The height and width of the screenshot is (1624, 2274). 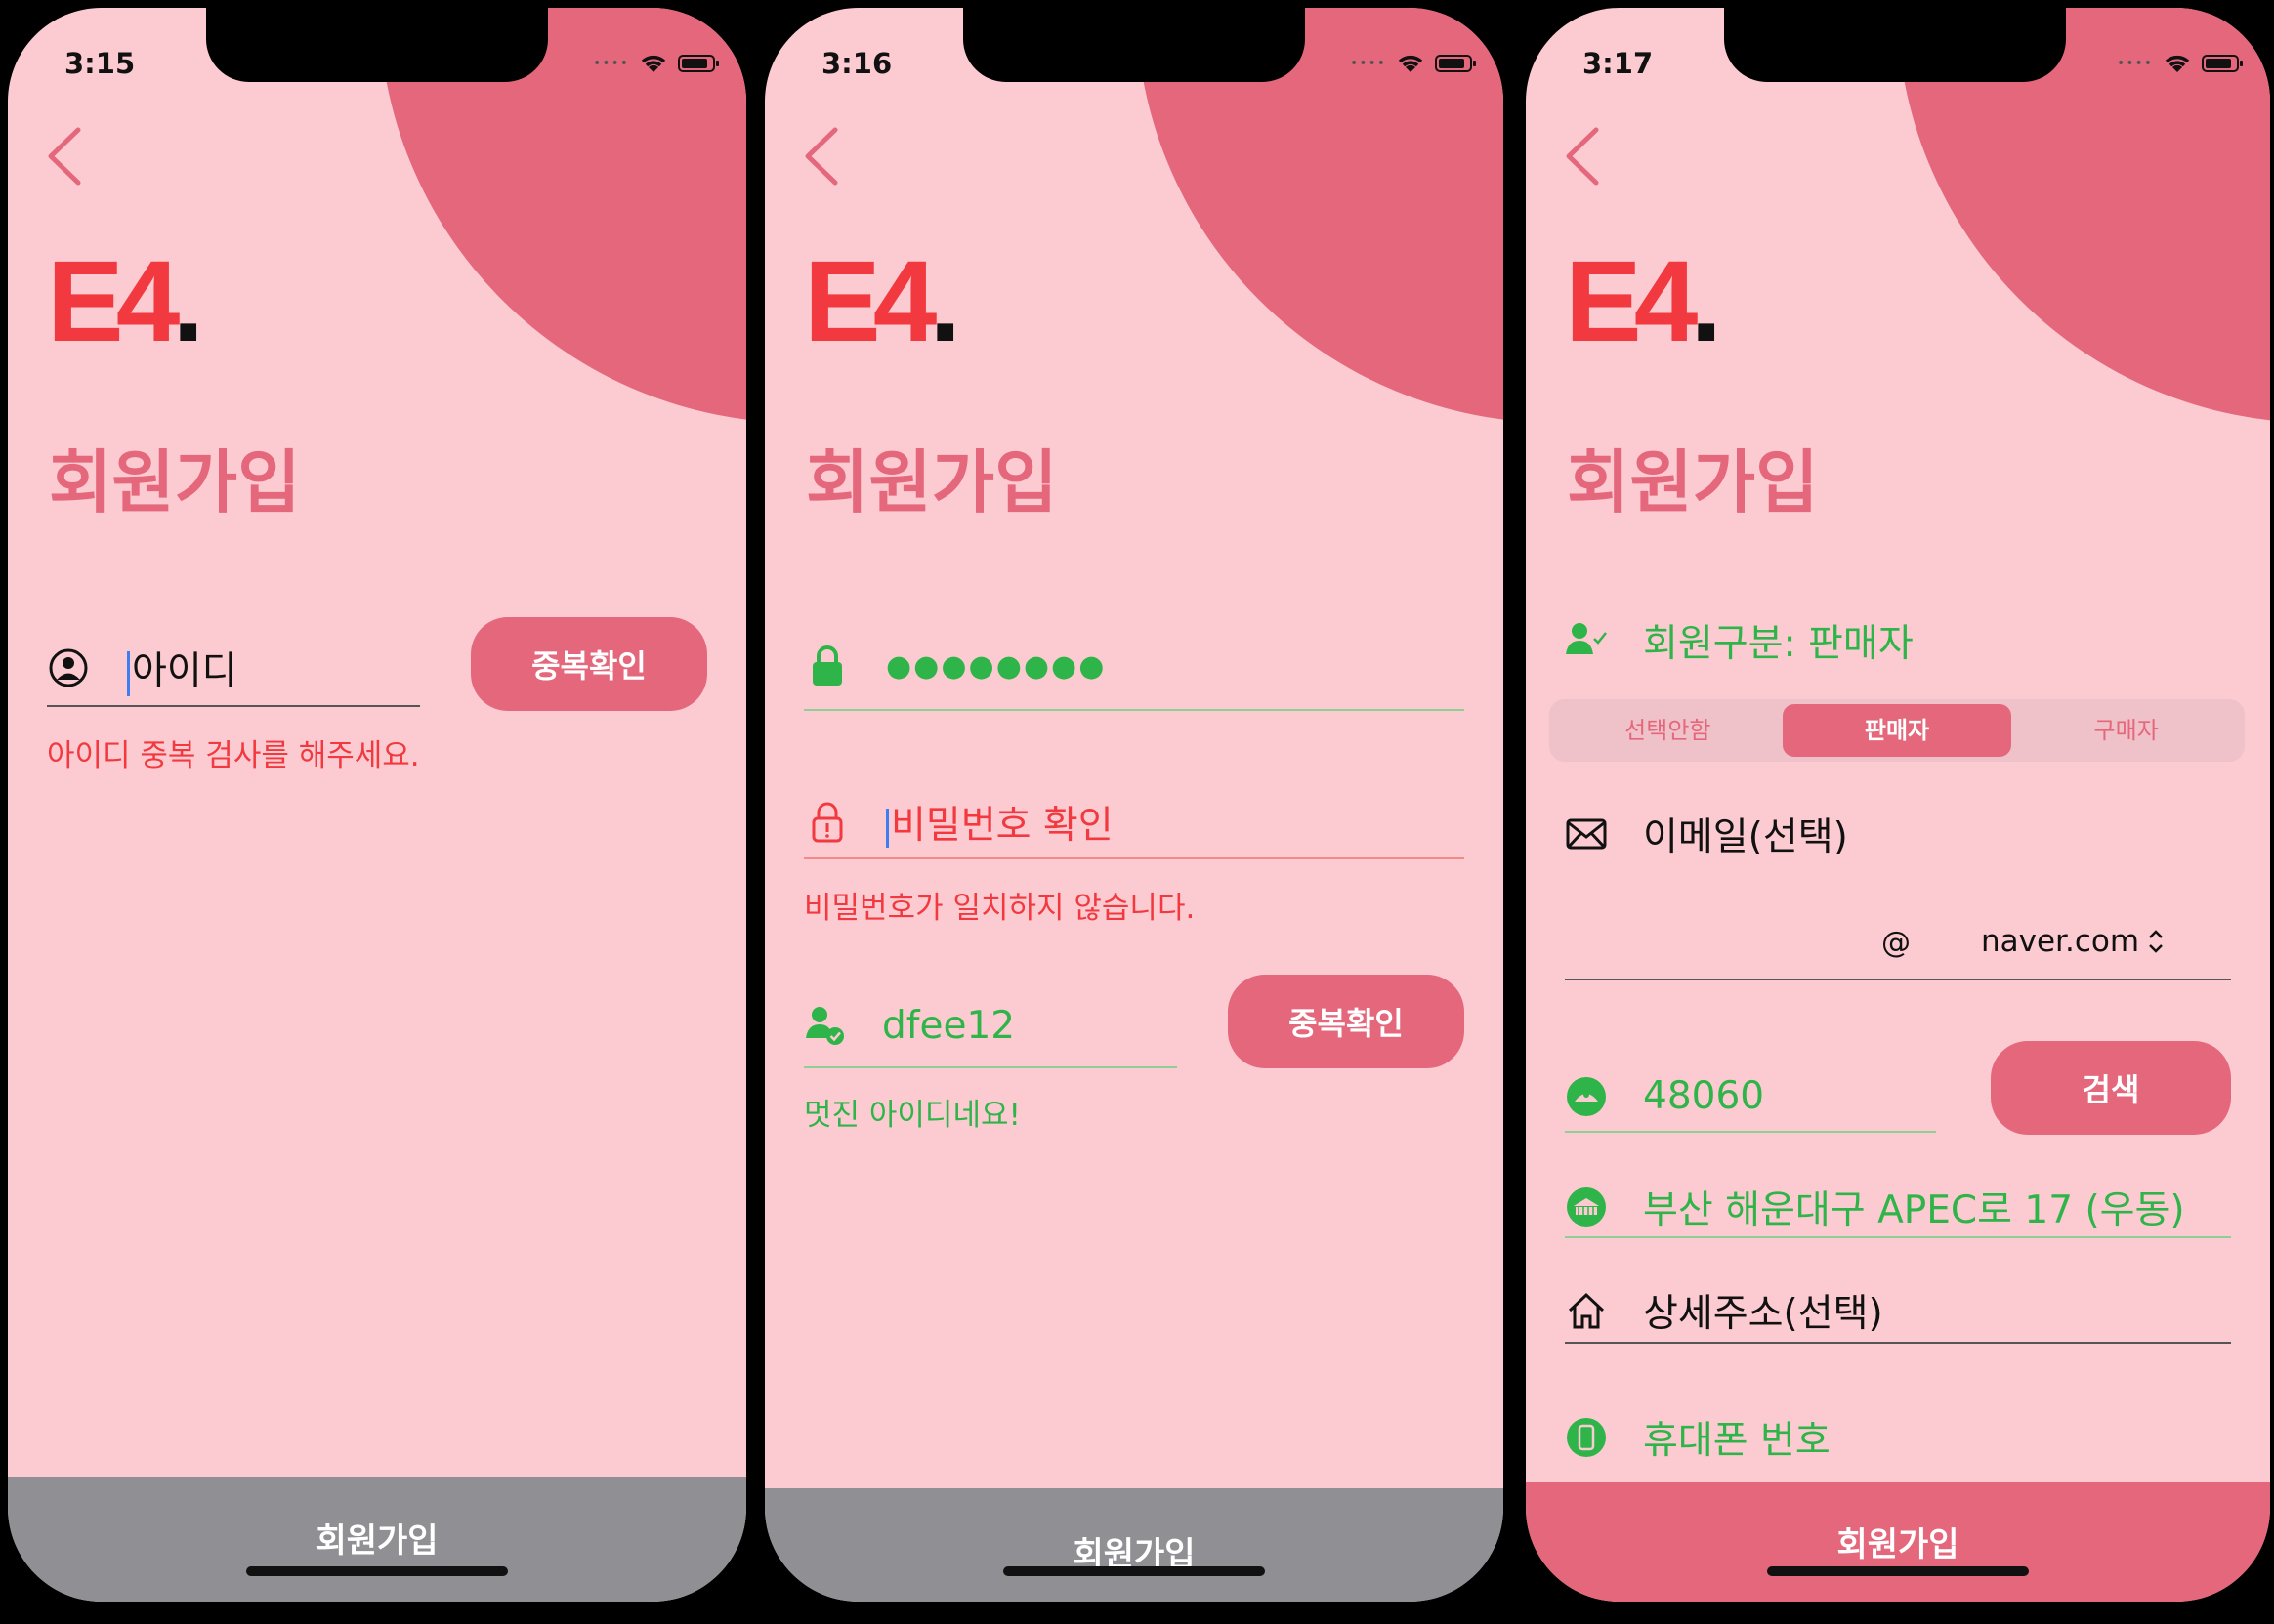 I want to click on email-input: 이메일(선택), so click(x=1745, y=834).